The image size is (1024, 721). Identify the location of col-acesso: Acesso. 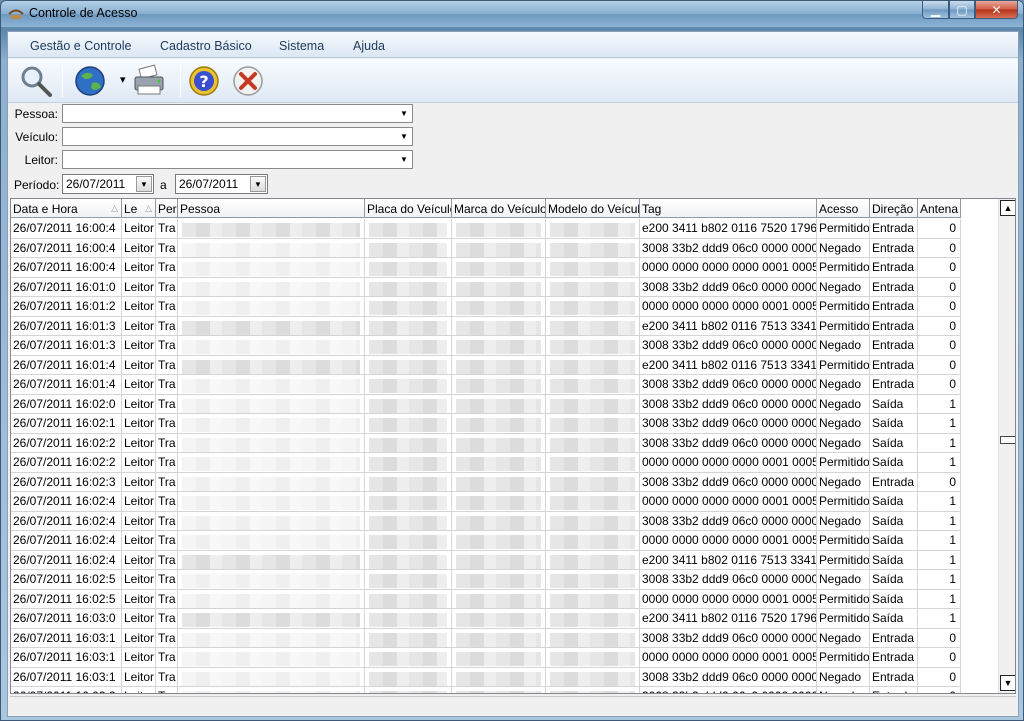
(843, 208).